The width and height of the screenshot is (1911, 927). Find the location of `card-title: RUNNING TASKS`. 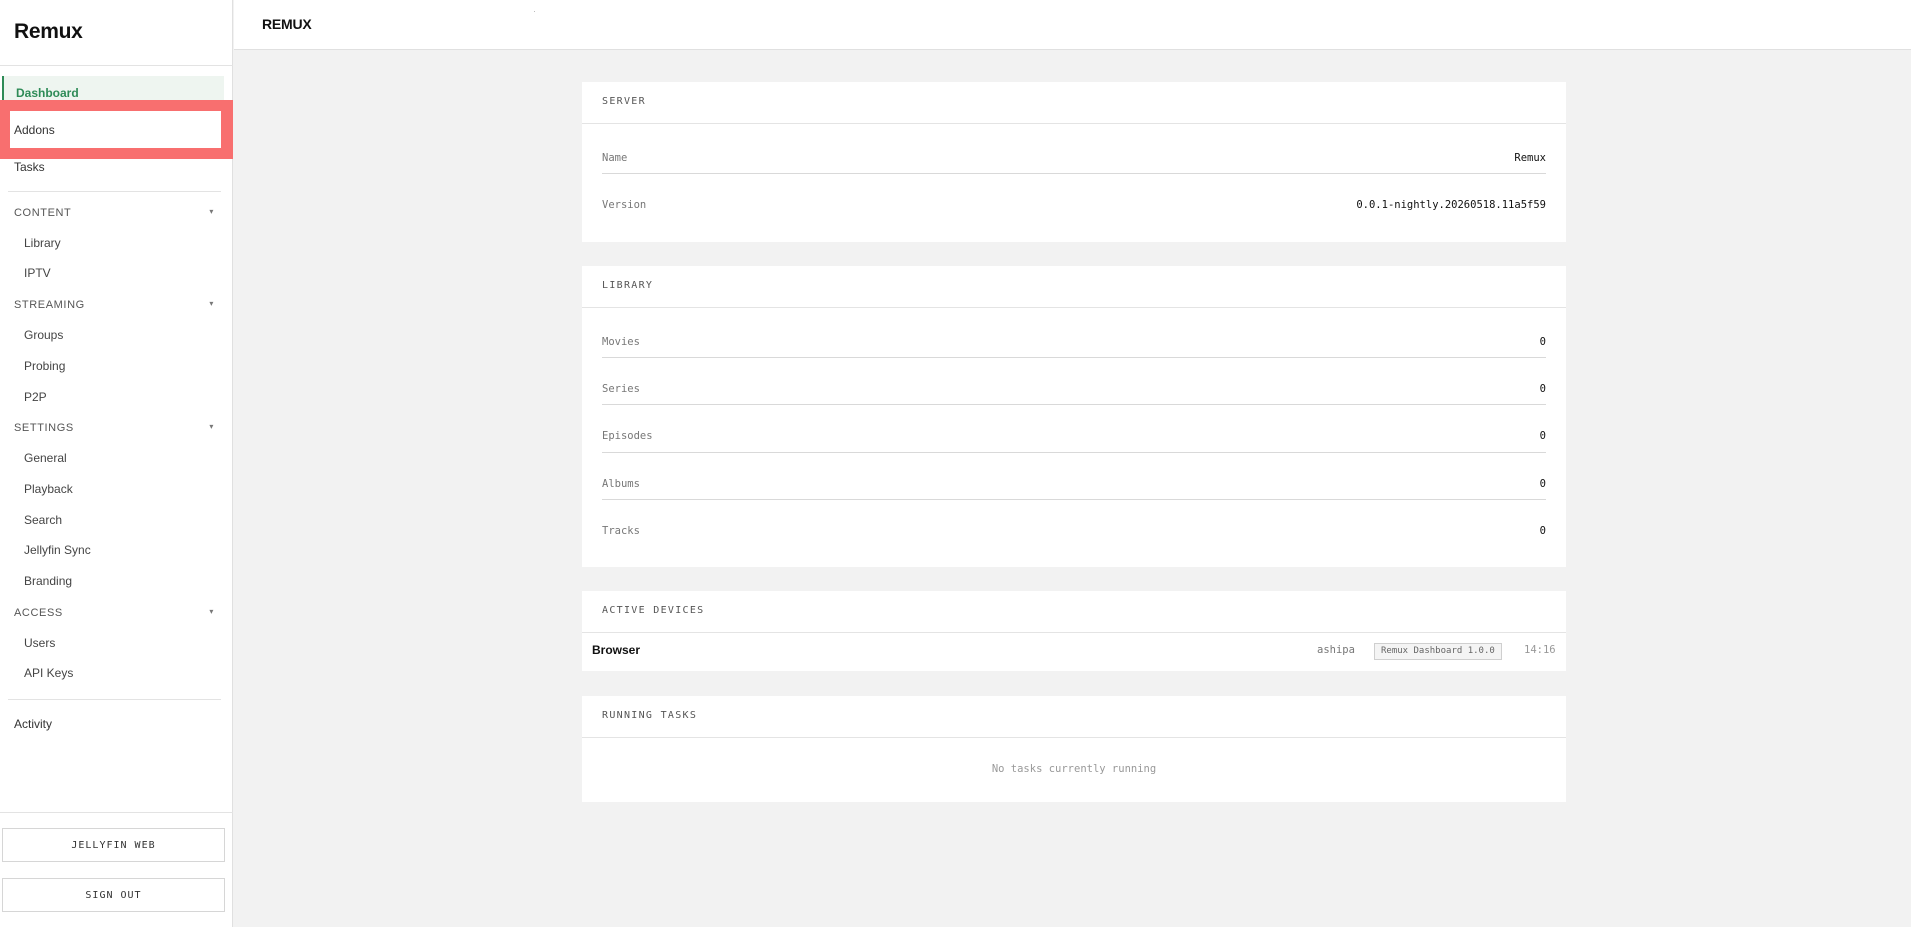

card-title: RUNNING TASKS is located at coordinates (650, 715).